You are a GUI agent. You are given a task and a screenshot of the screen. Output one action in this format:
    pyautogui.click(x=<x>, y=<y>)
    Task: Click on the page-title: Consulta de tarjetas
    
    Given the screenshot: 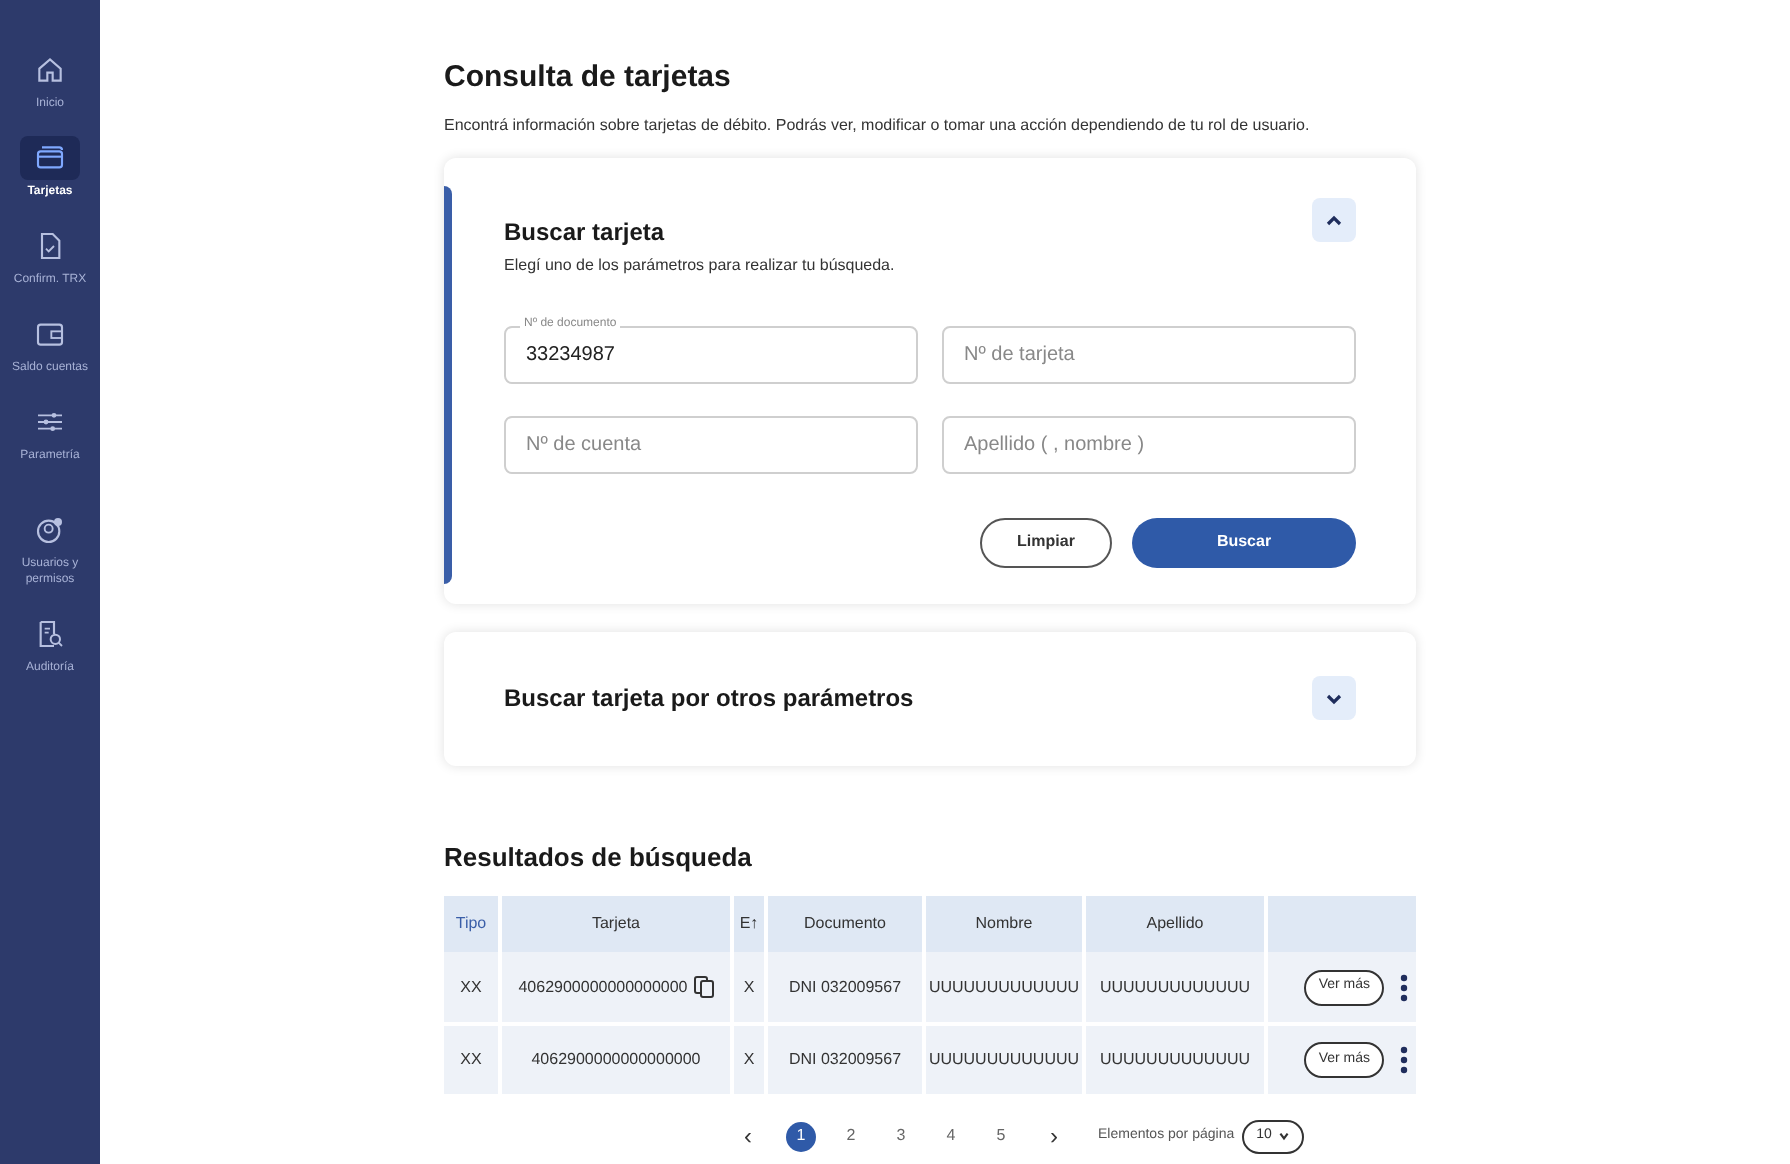 What is the action you would take?
    pyautogui.click(x=588, y=78)
    